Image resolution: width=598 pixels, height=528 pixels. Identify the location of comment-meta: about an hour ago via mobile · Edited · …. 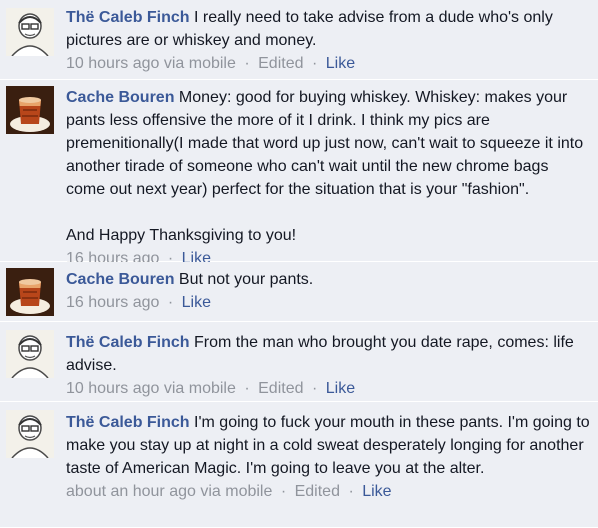
(328, 491).